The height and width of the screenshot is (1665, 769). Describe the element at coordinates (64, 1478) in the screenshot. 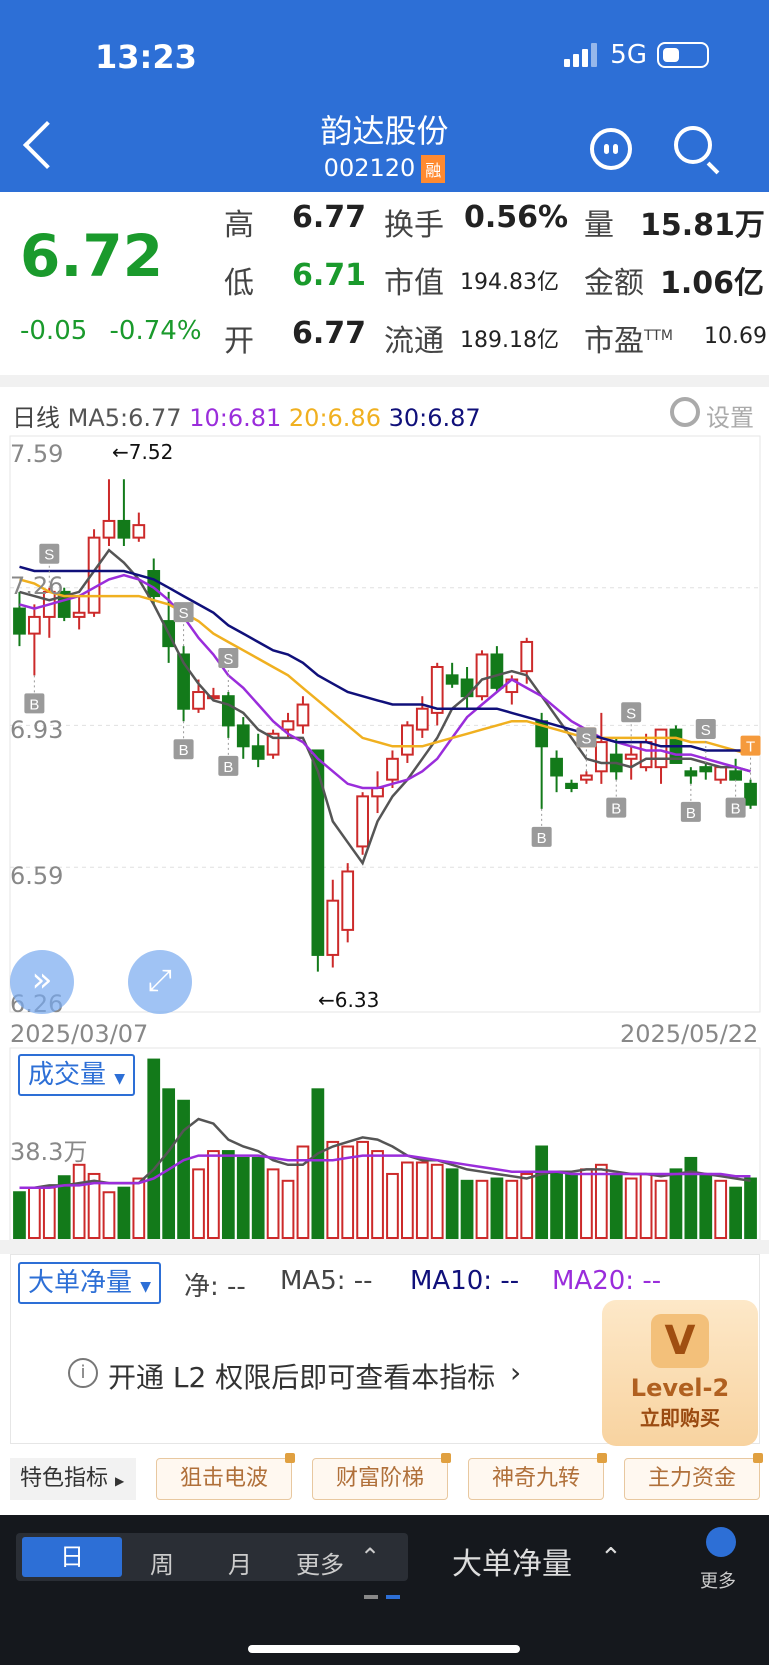

I see `features-label-text: 特色指标` at that location.